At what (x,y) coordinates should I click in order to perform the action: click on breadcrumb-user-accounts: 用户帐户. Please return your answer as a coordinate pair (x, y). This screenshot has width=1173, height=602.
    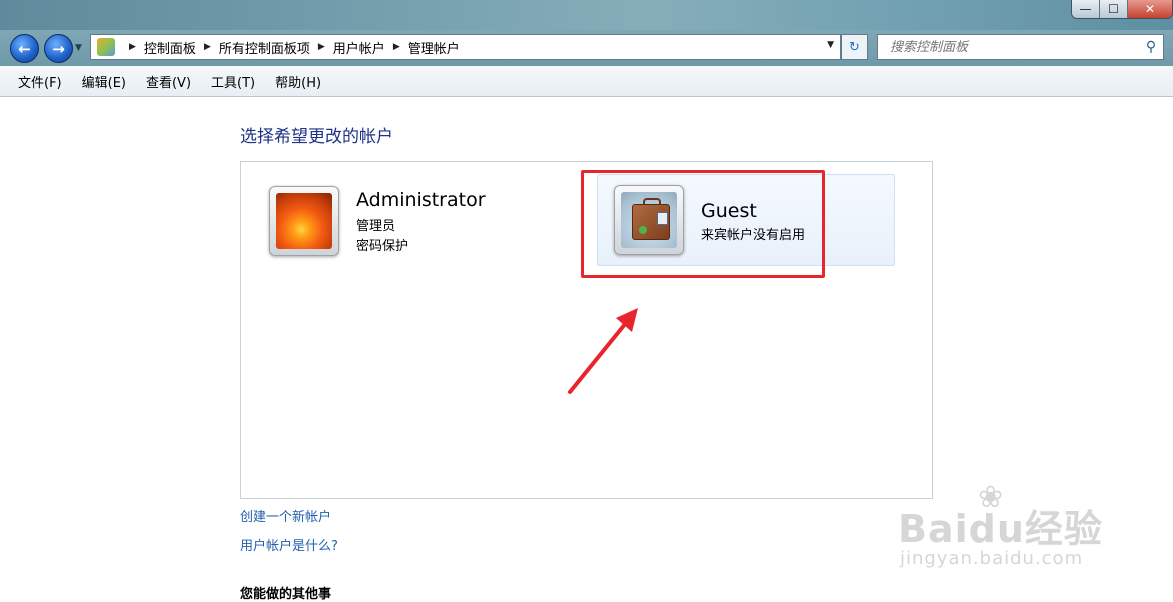
    Looking at the image, I should click on (359, 47).